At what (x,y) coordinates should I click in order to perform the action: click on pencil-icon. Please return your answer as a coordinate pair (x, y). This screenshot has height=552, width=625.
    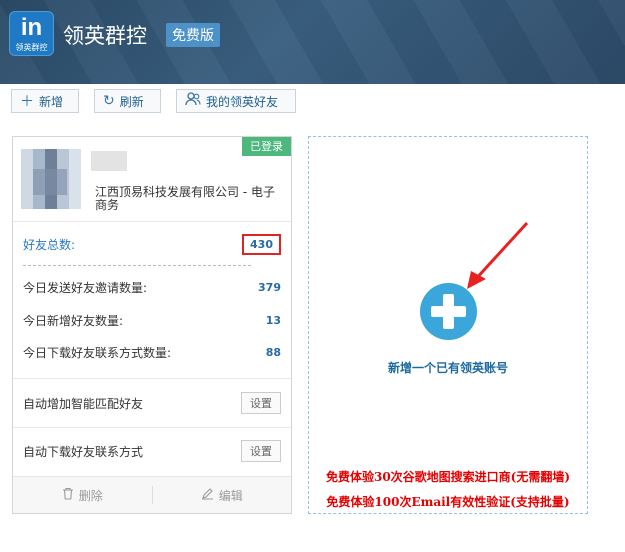
    Looking at the image, I should click on (207, 495).